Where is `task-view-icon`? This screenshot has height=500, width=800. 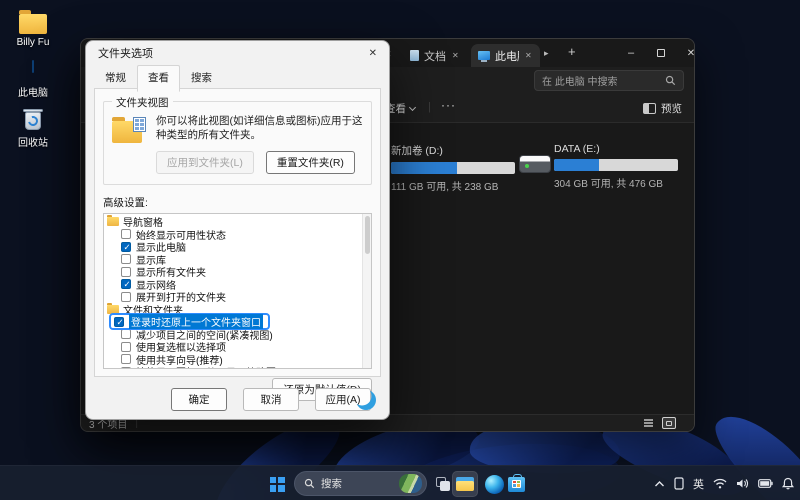
task-view-icon is located at coordinates (443, 484).